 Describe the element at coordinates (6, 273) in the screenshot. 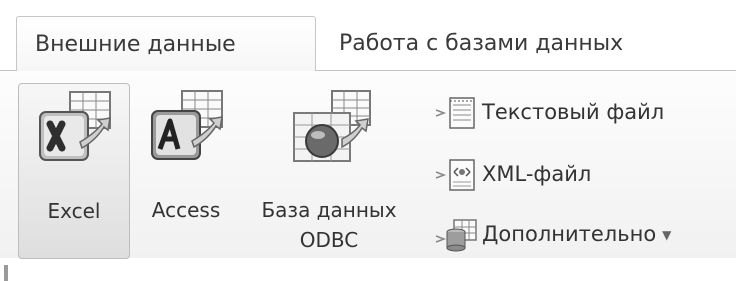

I see `group-edge-marker` at that location.